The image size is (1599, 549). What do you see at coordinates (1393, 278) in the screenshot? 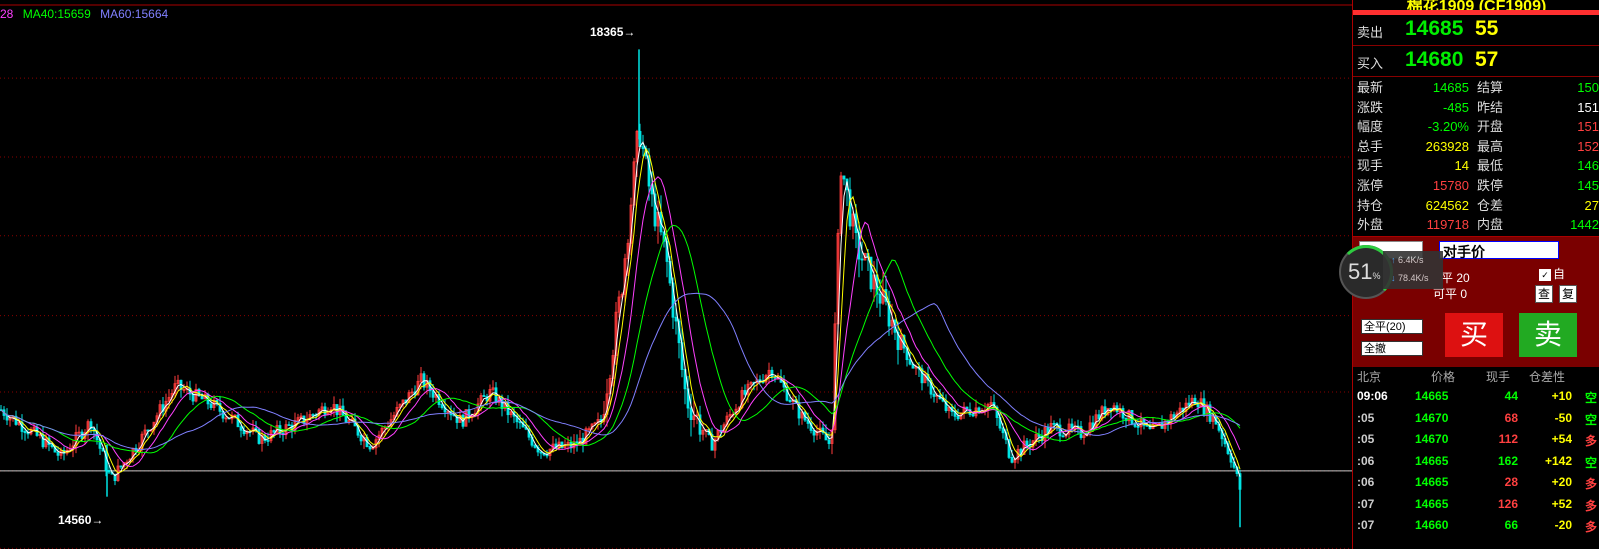
I see `arrow-down-icon: ↓` at bounding box center [1393, 278].